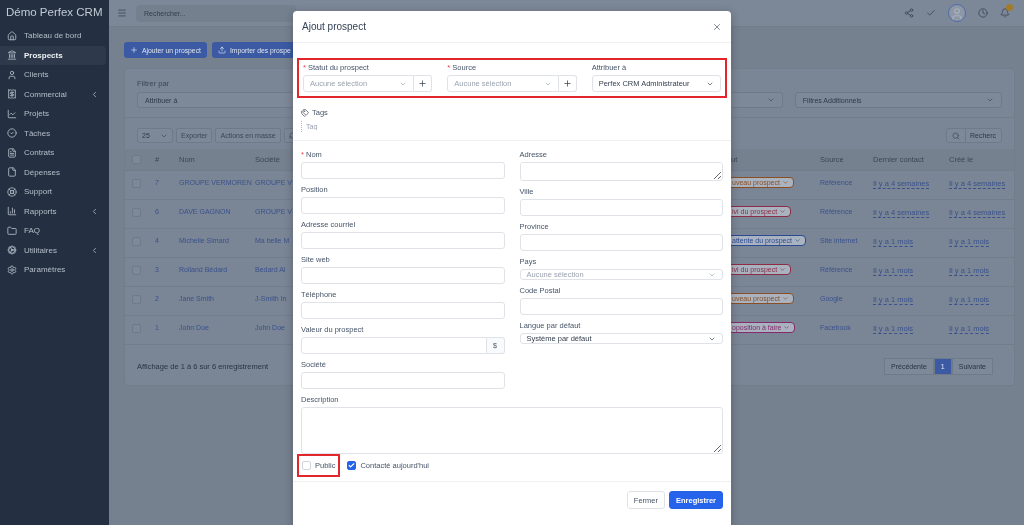 The height and width of the screenshot is (525, 1024). What do you see at coordinates (44, 55) in the screenshot?
I see `sidebar-label: Prospects` at bounding box center [44, 55].